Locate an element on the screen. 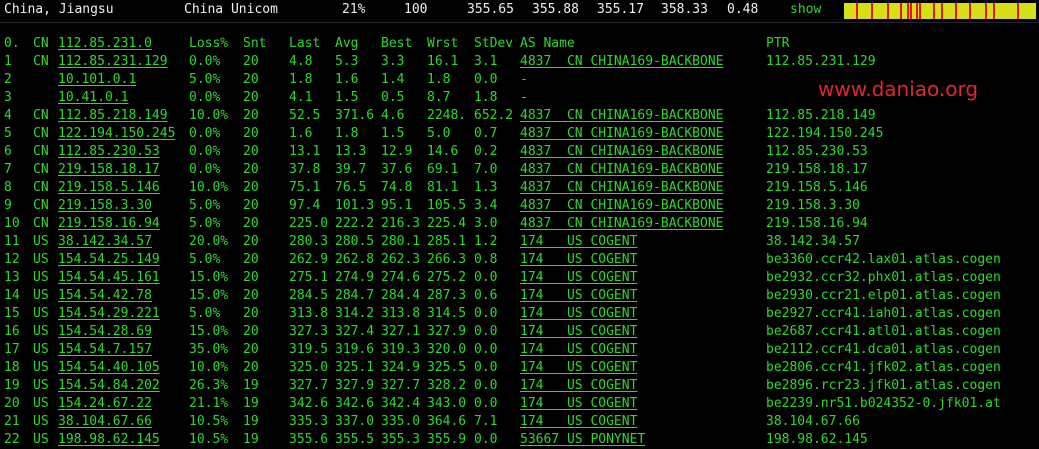  hop-ip-link: 219.158.16.94 is located at coordinates (109, 224).